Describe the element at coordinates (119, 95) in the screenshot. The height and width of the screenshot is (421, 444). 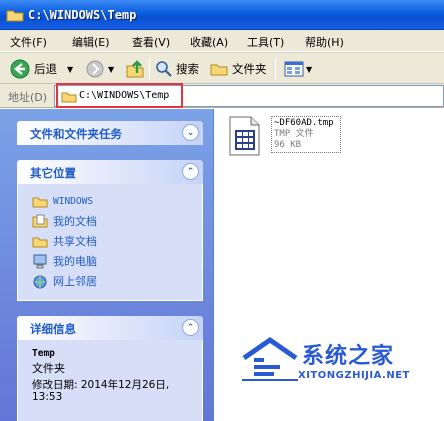
I see `highlight-box` at that location.